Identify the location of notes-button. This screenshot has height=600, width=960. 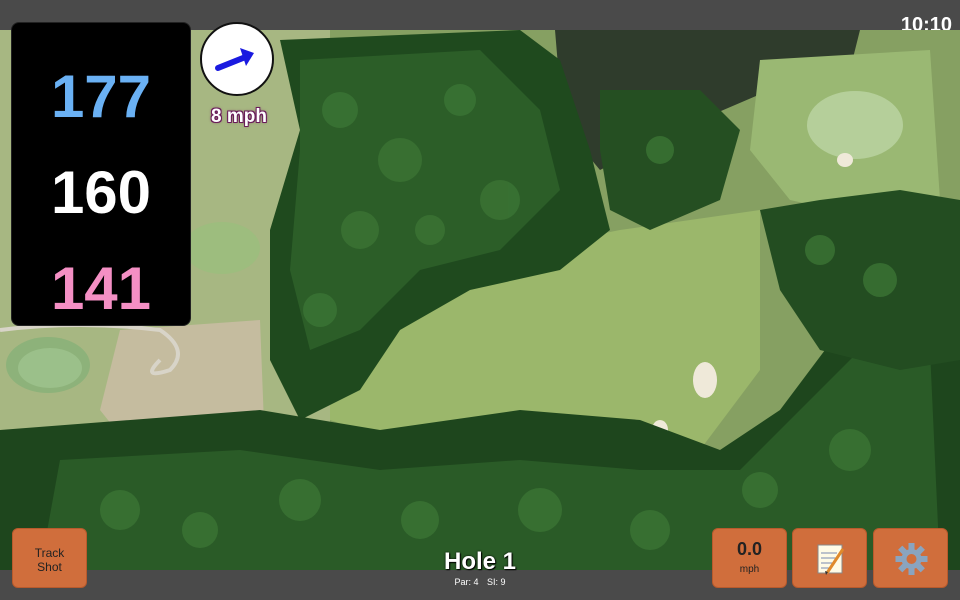
(829, 558).